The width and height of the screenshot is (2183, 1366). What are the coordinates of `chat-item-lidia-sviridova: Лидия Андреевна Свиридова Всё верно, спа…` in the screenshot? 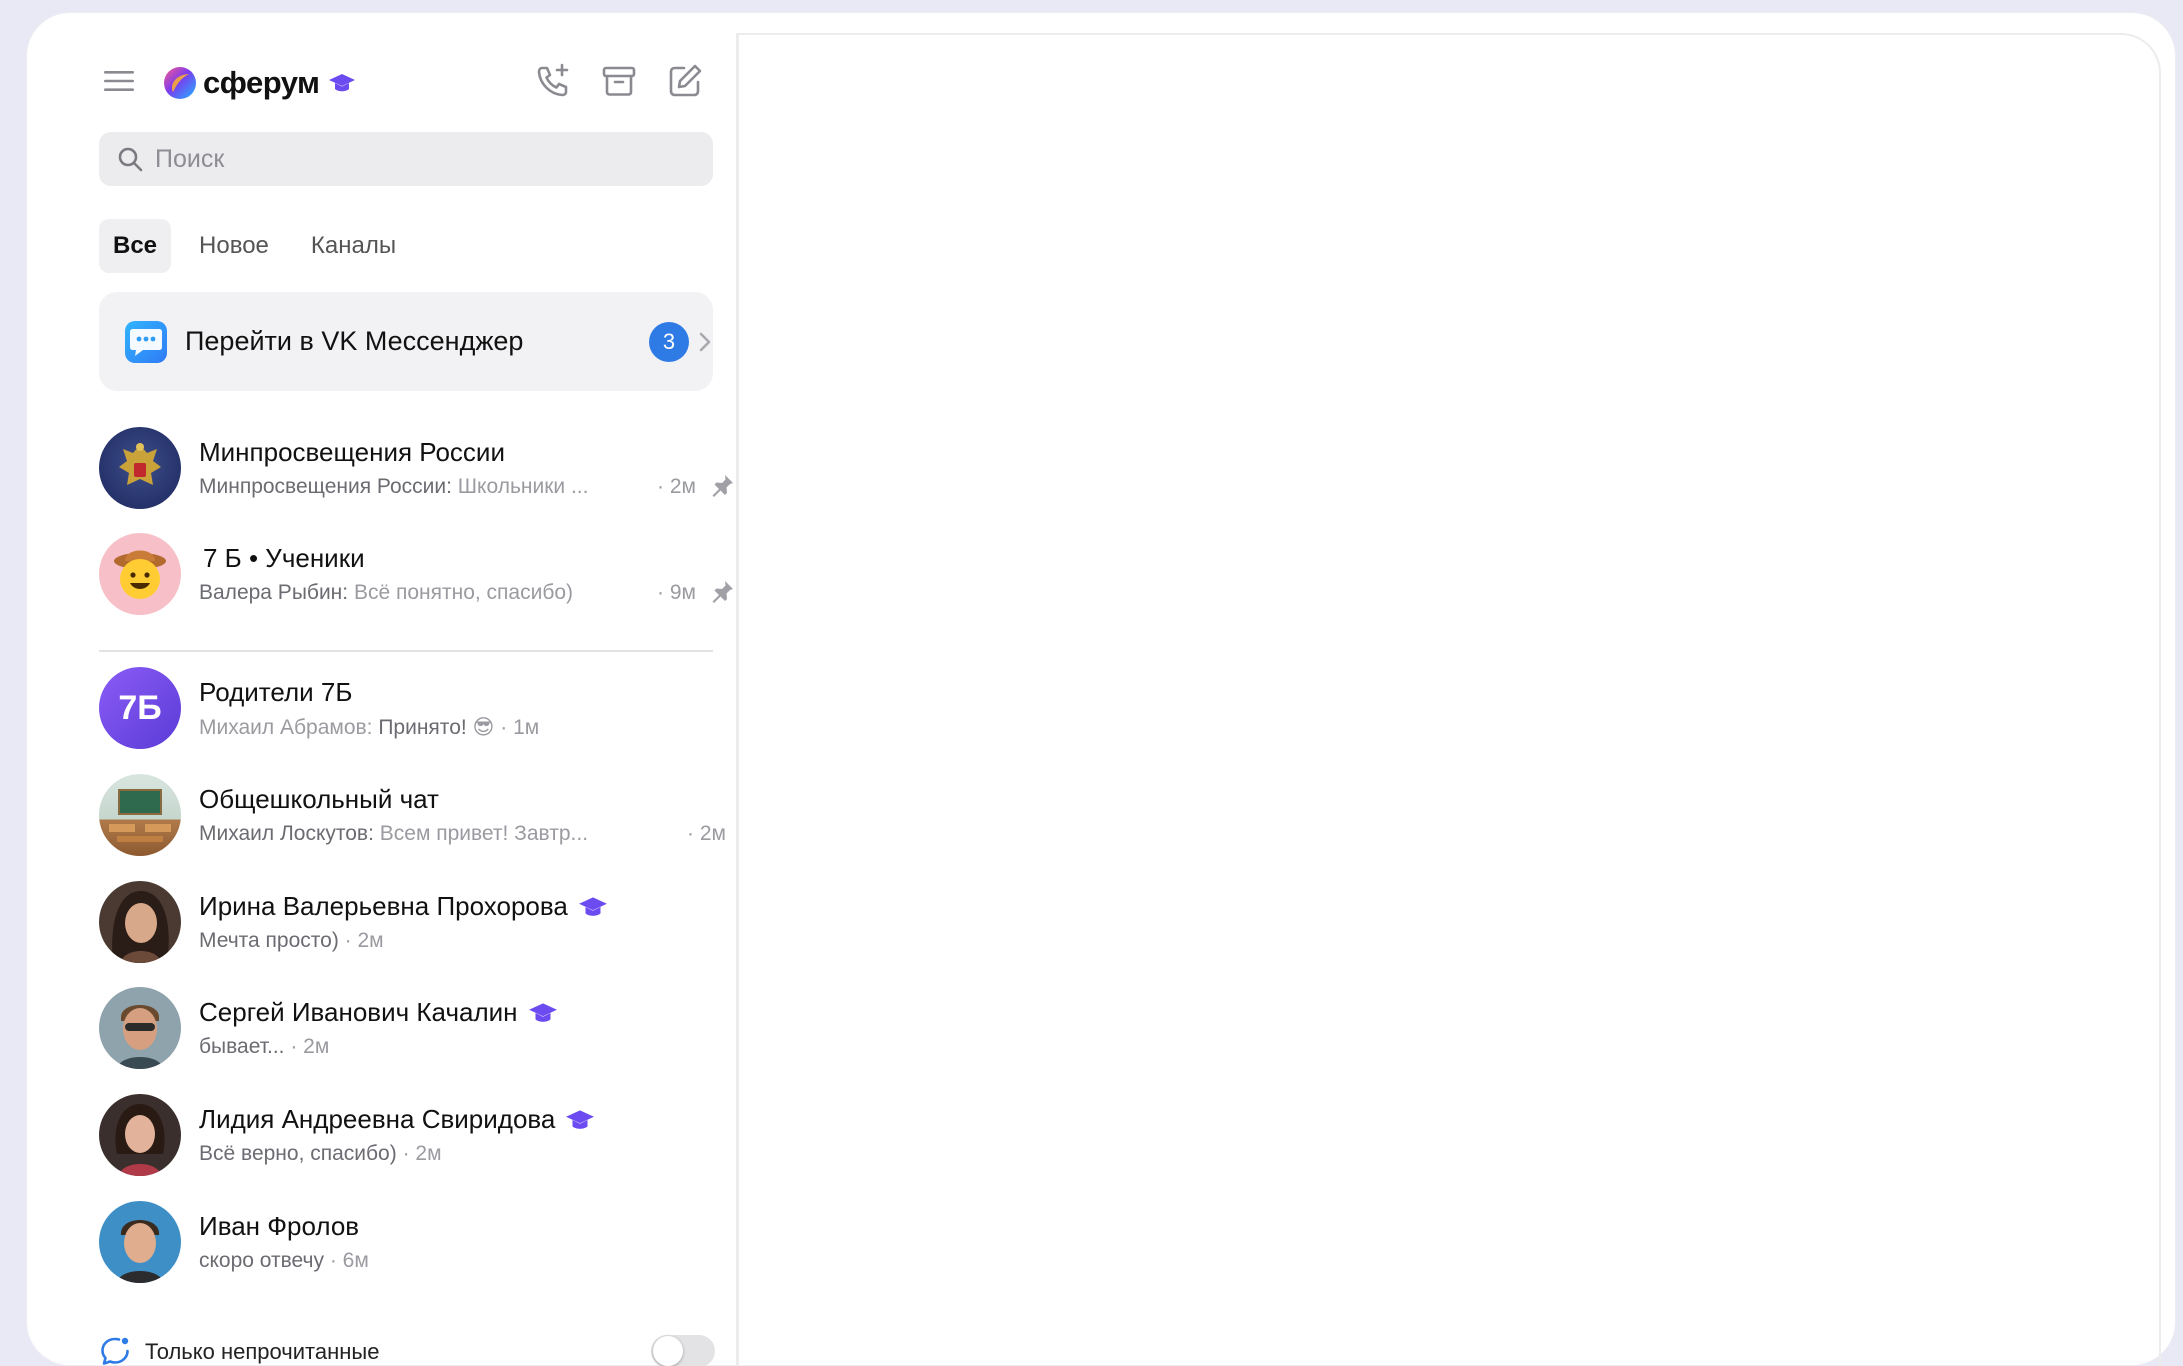 It's located at (419, 1135).